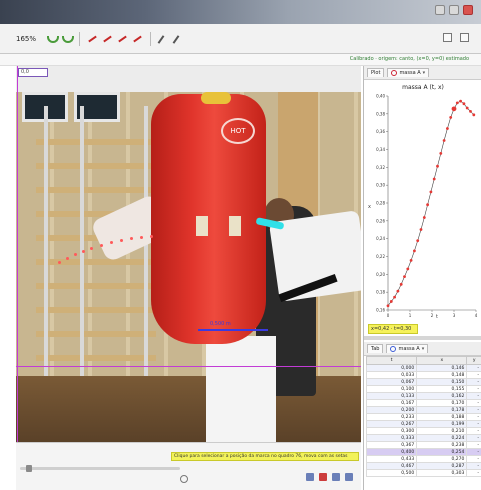  Describe the element at coordinates (184, 479) in the screenshot. I see `play-icon` at that location.